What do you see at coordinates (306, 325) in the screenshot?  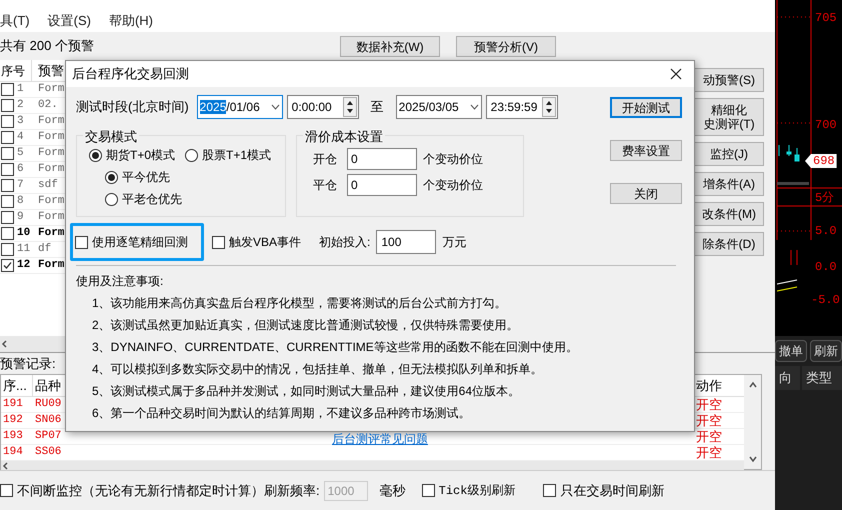 I see `note-text: 2、该测试虽然更加贴近真实，但测试速度比普通测试较慢，仅供特殊需要使用。` at bounding box center [306, 325].